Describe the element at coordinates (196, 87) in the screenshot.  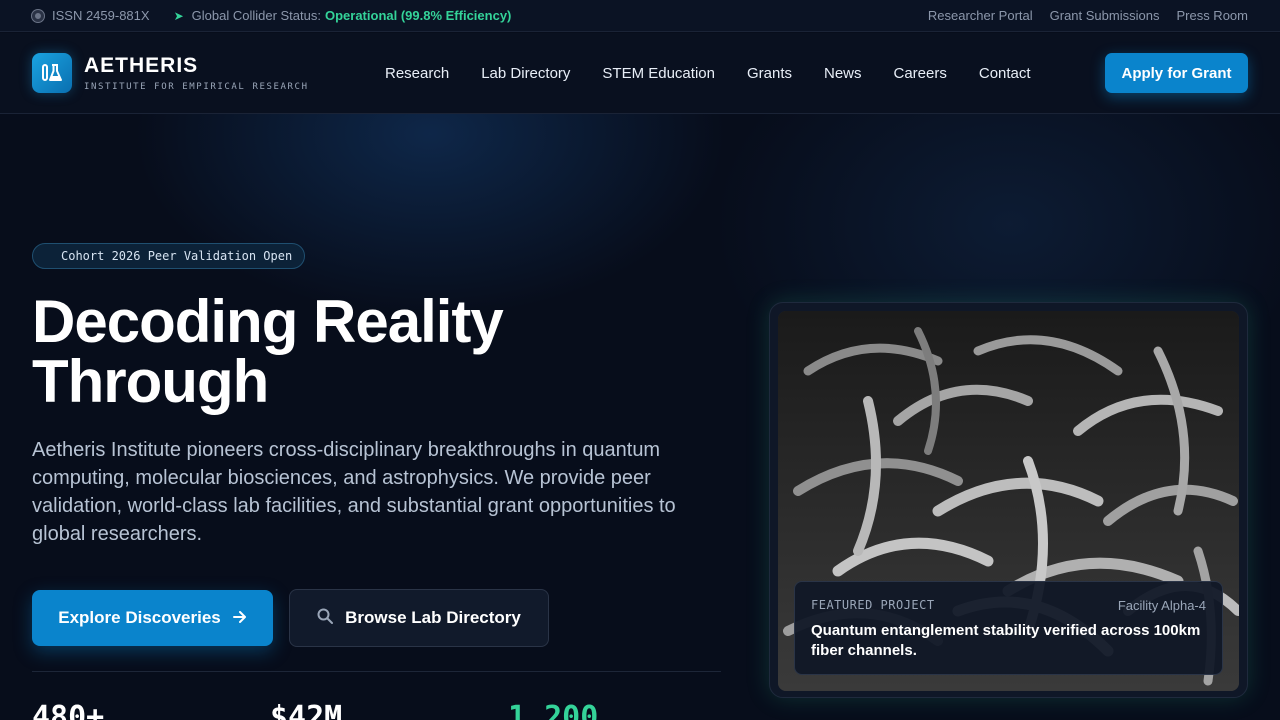
I see `brand-tagline: INSTITUTE FOR EMPIRICAL RESEARCH` at that location.